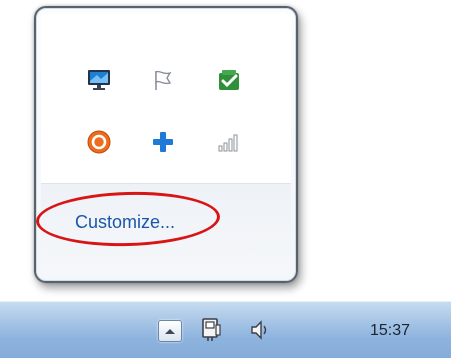 This screenshot has width=451, height=358. Describe the element at coordinates (229, 80) in the screenshot. I see `green-checkmark-icon` at that location.